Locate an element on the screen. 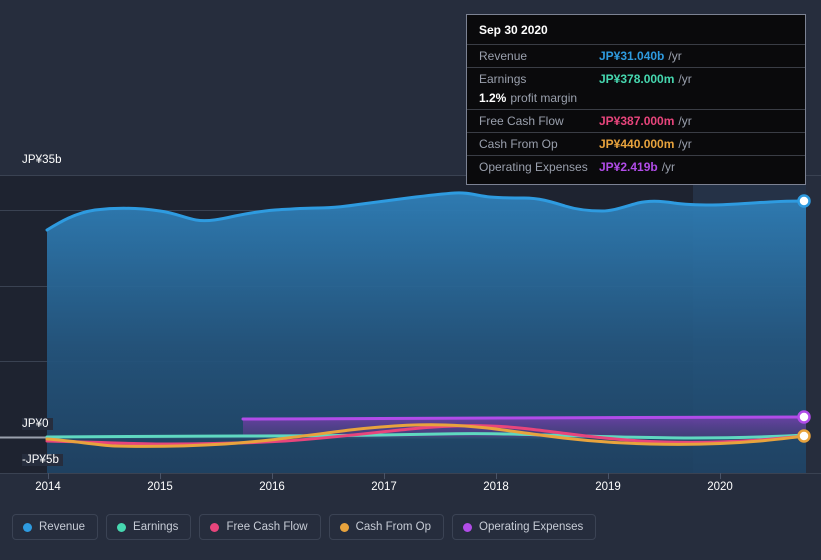 This screenshot has height=560, width=821. legend-dot-cash-from-op-icon is located at coordinates (344, 527).